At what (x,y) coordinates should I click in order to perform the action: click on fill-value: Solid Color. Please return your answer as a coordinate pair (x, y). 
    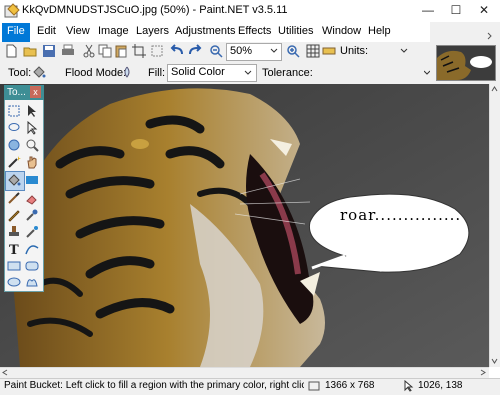
    Looking at the image, I should click on (198, 72).